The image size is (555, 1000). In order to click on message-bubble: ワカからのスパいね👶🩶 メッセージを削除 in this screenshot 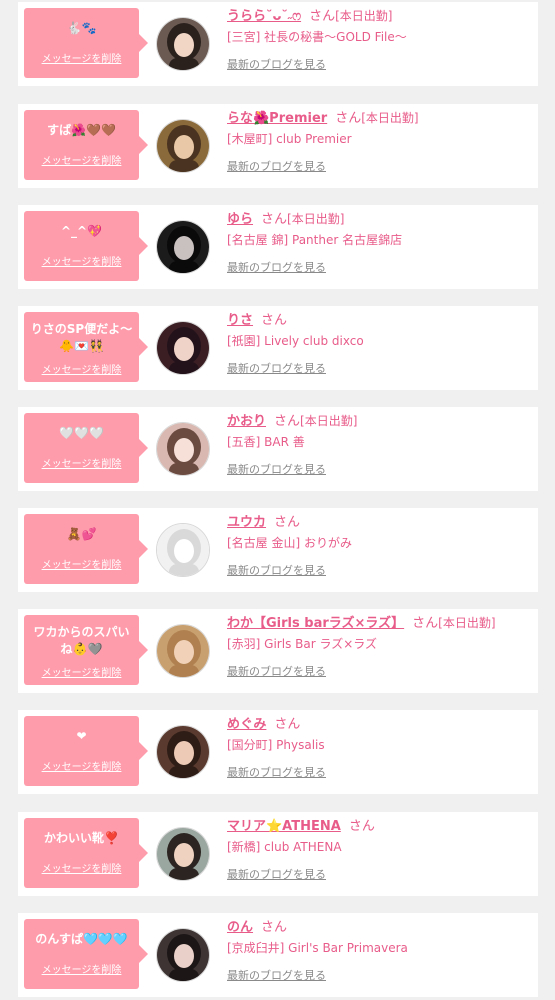, I will do `click(86, 650)`.